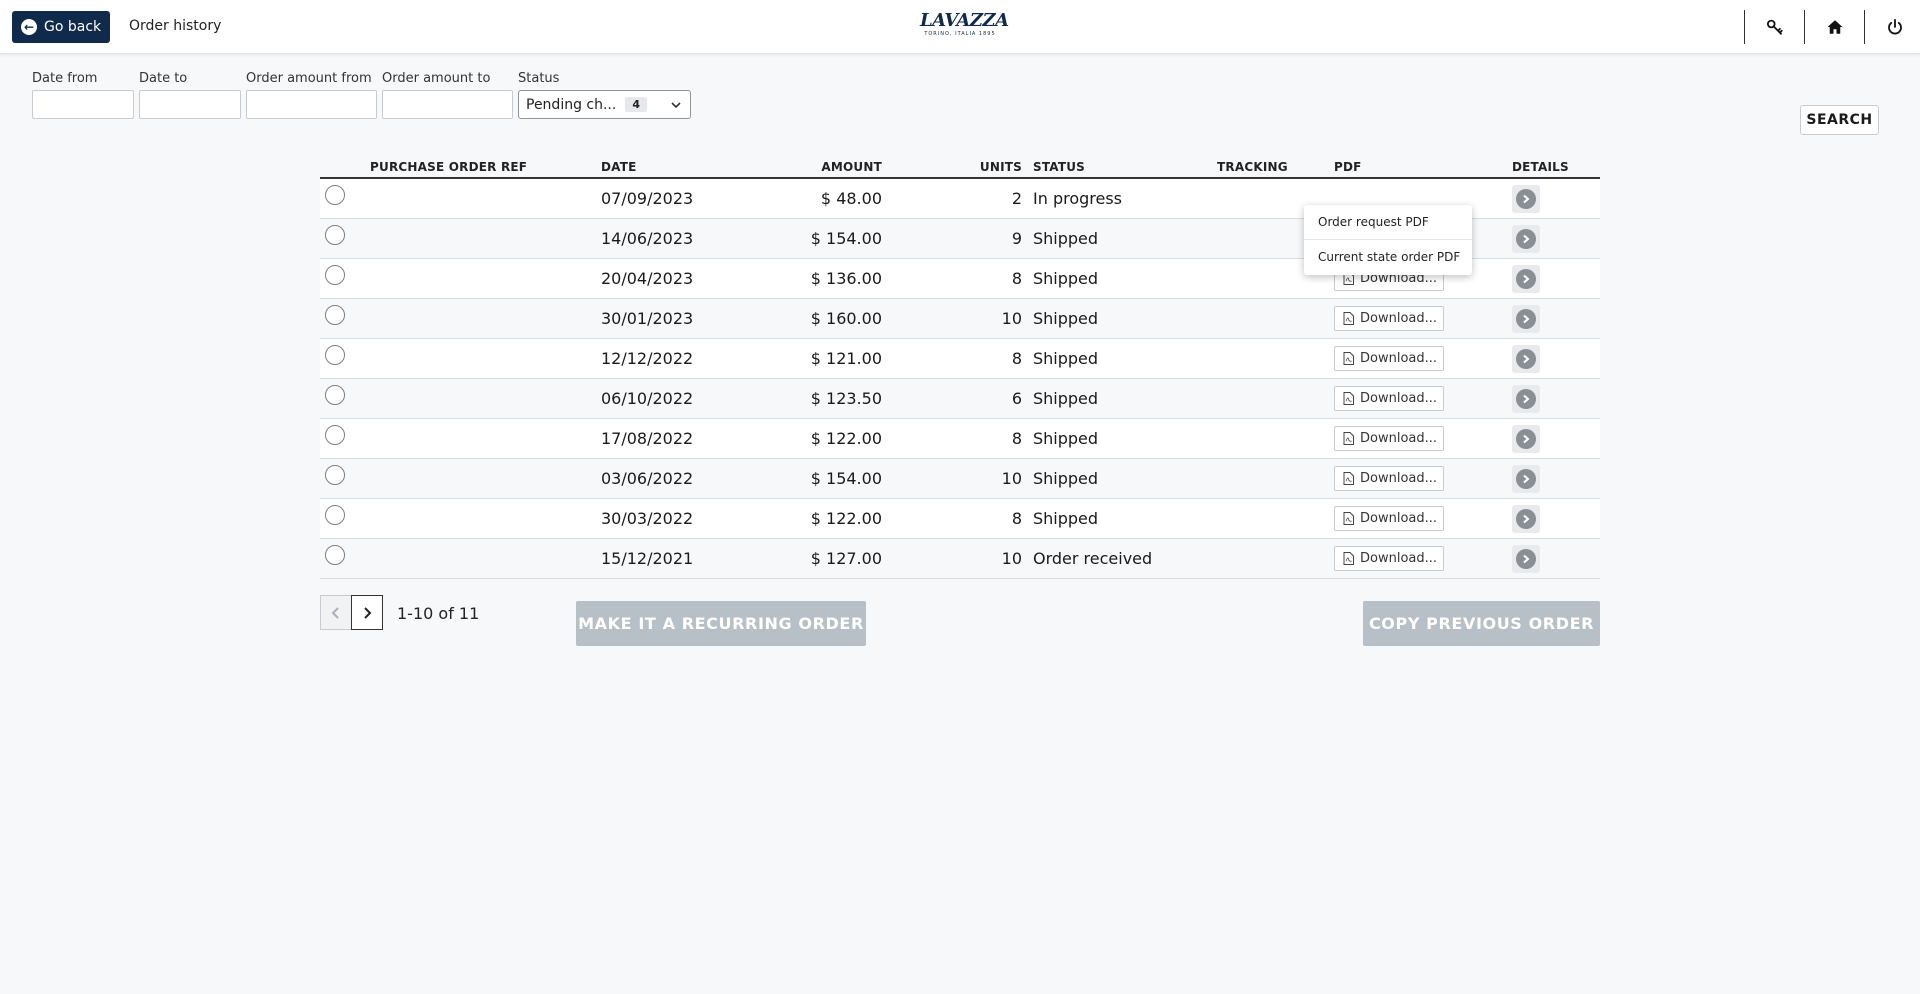 This screenshot has height=994, width=1920. I want to click on row-date: 14/06/2023, so click(647, 238).